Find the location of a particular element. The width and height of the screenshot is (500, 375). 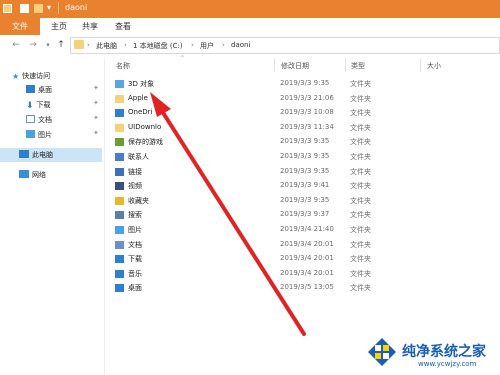

watermark-text: 纯净系统之家 is located at coordinates (444, 352).